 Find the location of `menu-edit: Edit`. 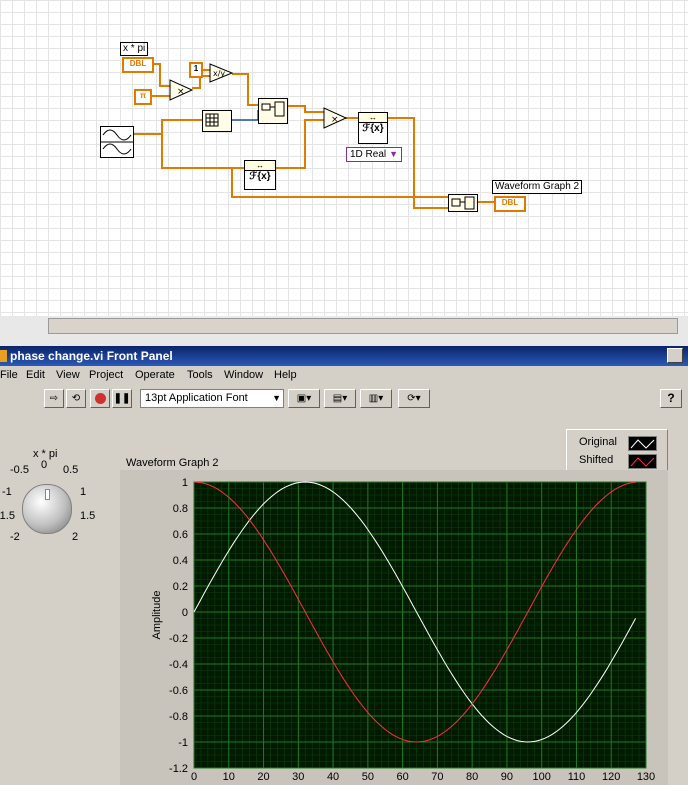

menu-edit: Edit is located at coordinates (35, 375).